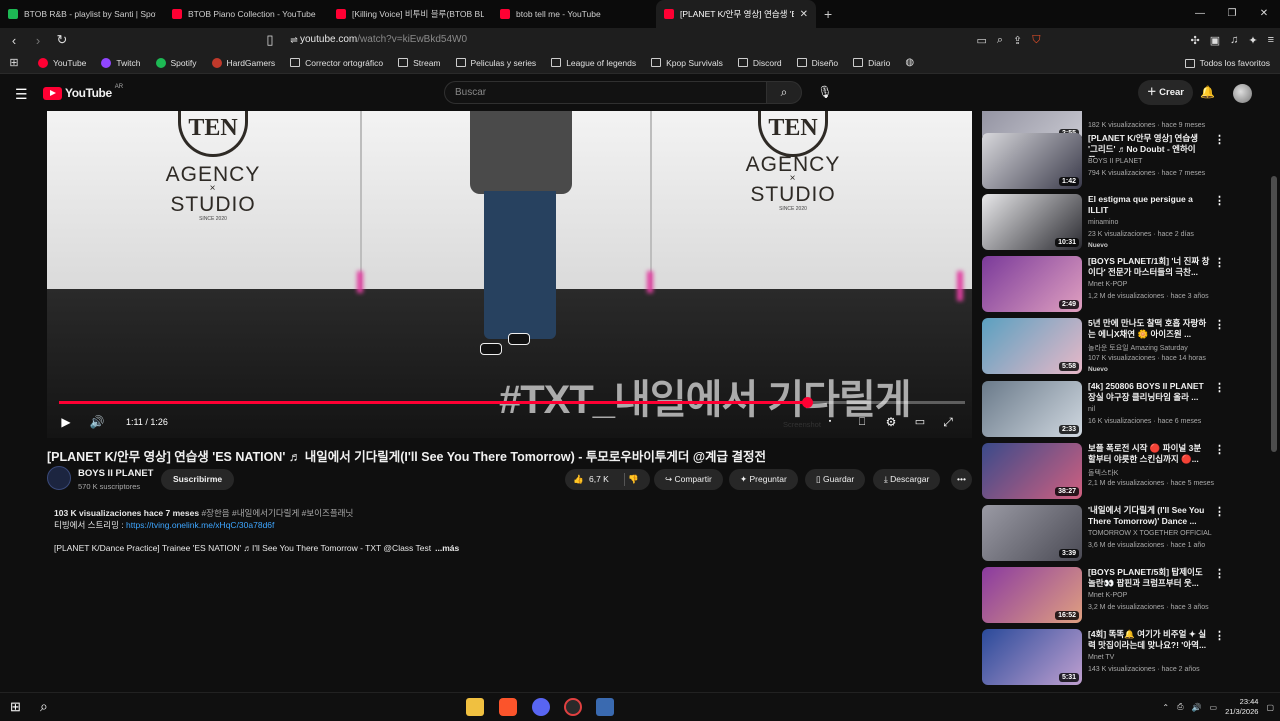 The image size is (1280, 721). Describe the element at coordinates (410, 14) in the screenshot. I see `browser-tab: [Killing Voice] 비투비 블루(BTOB BLU` at that location.